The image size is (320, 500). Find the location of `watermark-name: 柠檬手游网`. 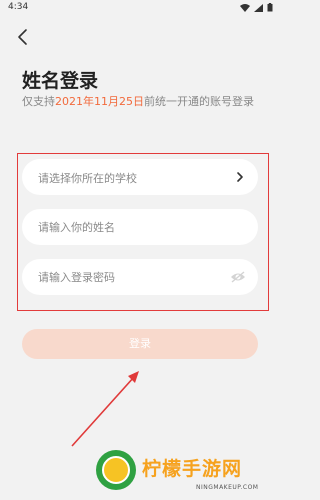

watermark-name: 柠檬手游网 is located at coordinates (192, 469).